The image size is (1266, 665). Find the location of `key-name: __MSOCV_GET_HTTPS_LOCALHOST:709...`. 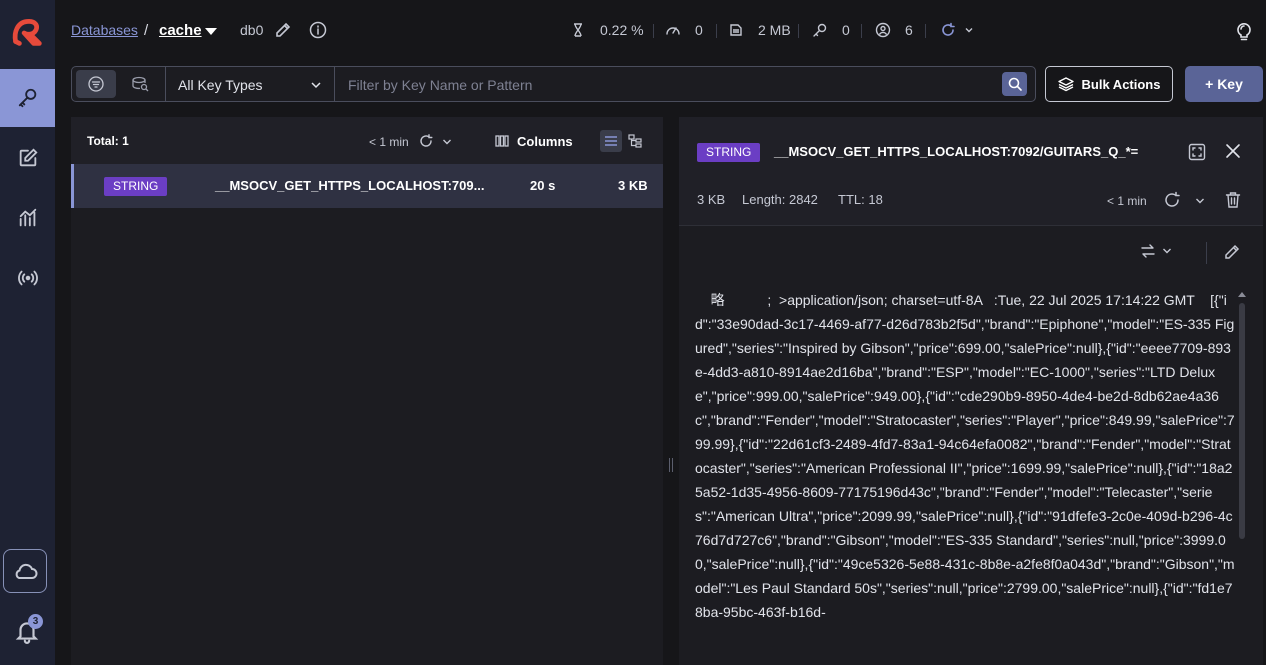

key-name: __MSOCV_GET_HTTPS_LOCALHOST:709... is located at coordinates (350, 185).